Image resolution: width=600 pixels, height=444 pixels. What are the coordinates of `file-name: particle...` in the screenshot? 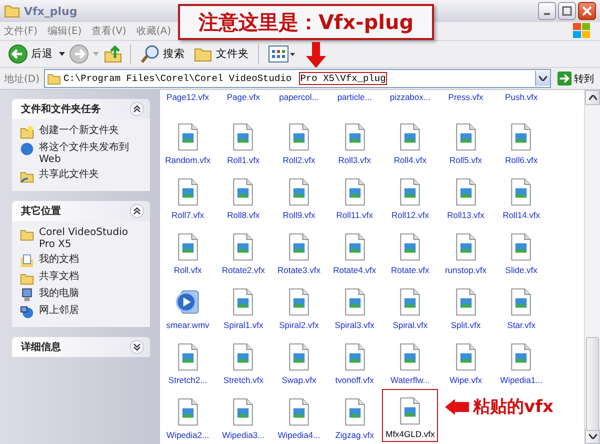 It's located at (354, 101).